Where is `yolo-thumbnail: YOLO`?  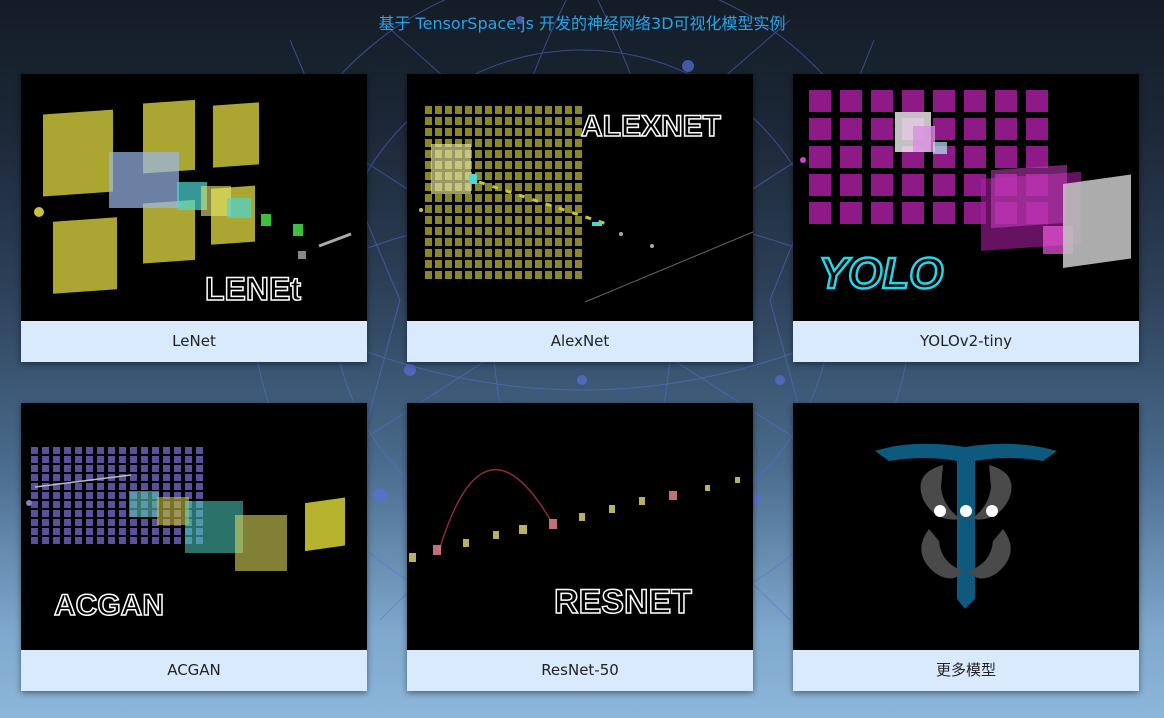 yolo-thumbnail: YOLO is located at coordinates (966, 197).